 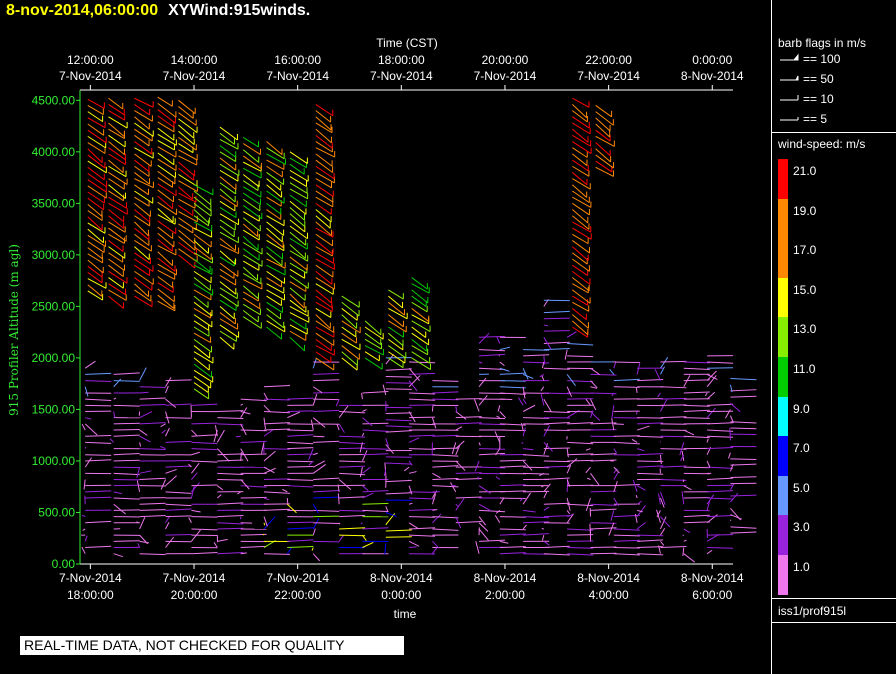 I want to click on speed-scale-label: 7.0, so click(x=801, y=448).